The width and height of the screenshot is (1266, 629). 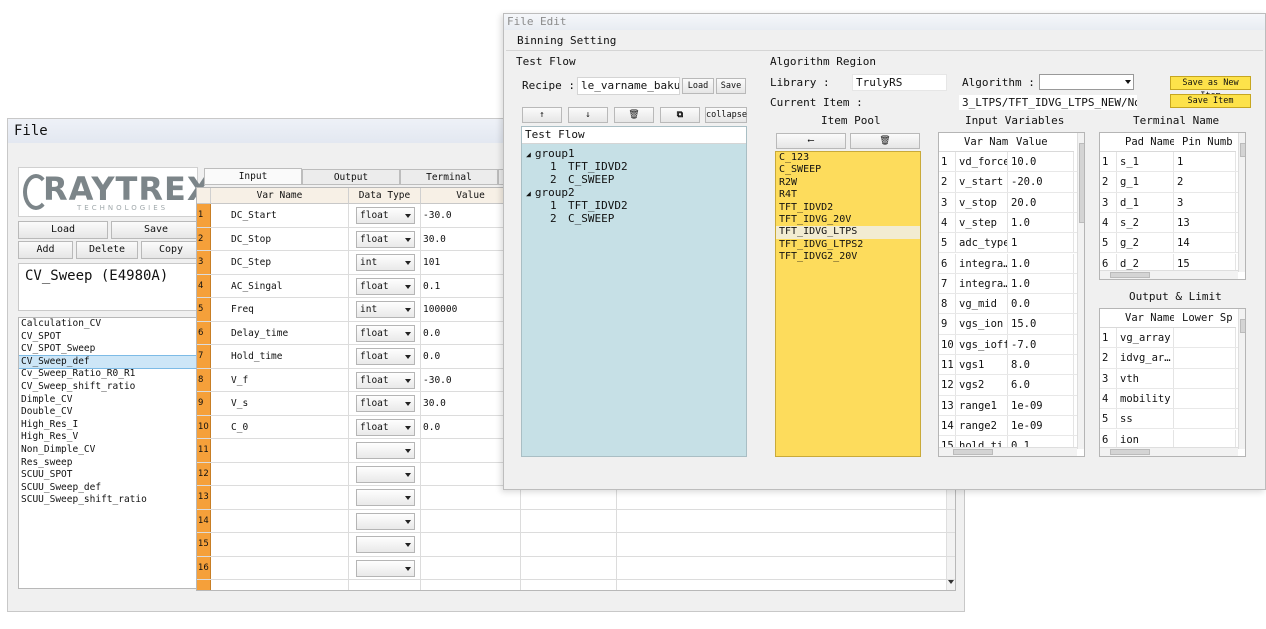 I want to click on list-item: Res_sweep, so click(x=109, y=463).